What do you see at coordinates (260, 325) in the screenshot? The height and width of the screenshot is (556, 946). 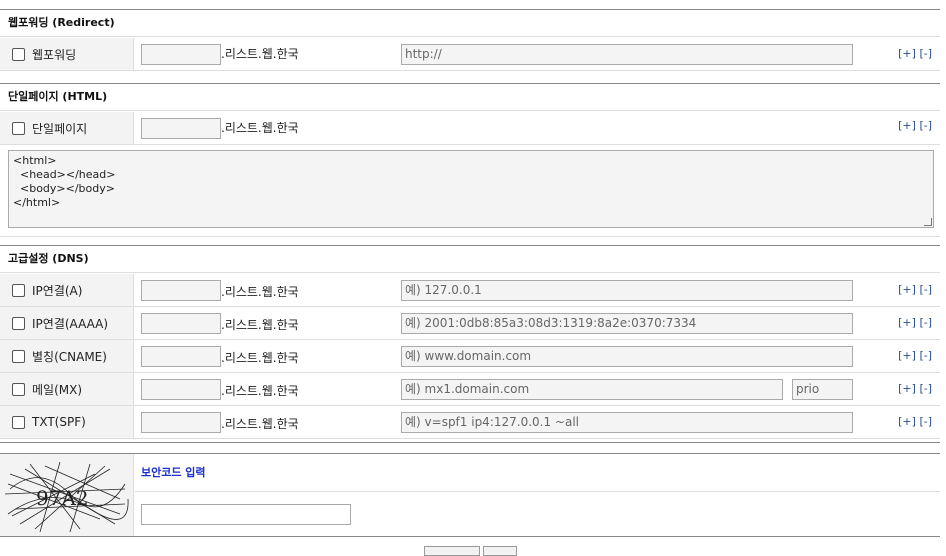 I see `dns-aaaa-domain-suffix: .리스트.웹.한국` at bounding box center [260, 325].